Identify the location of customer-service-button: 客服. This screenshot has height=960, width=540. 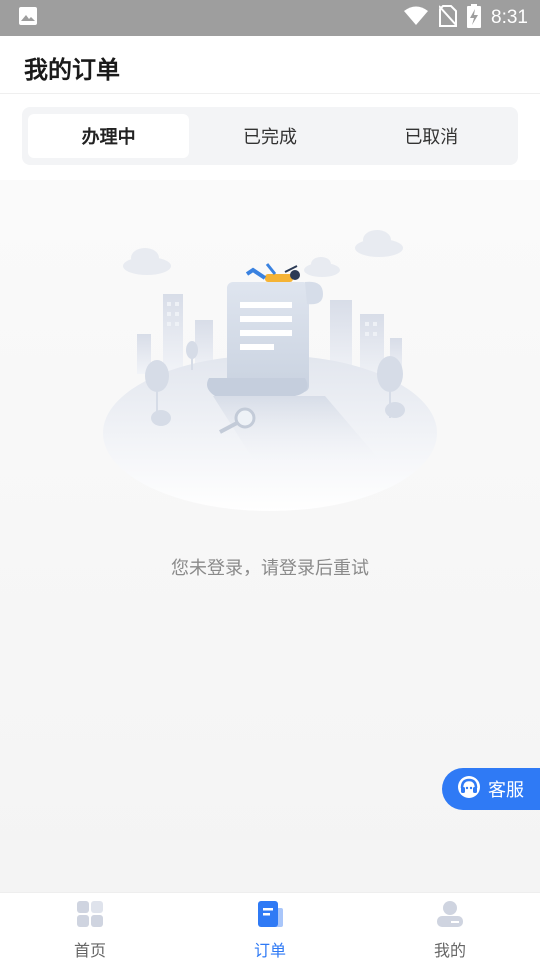
(491, 789).